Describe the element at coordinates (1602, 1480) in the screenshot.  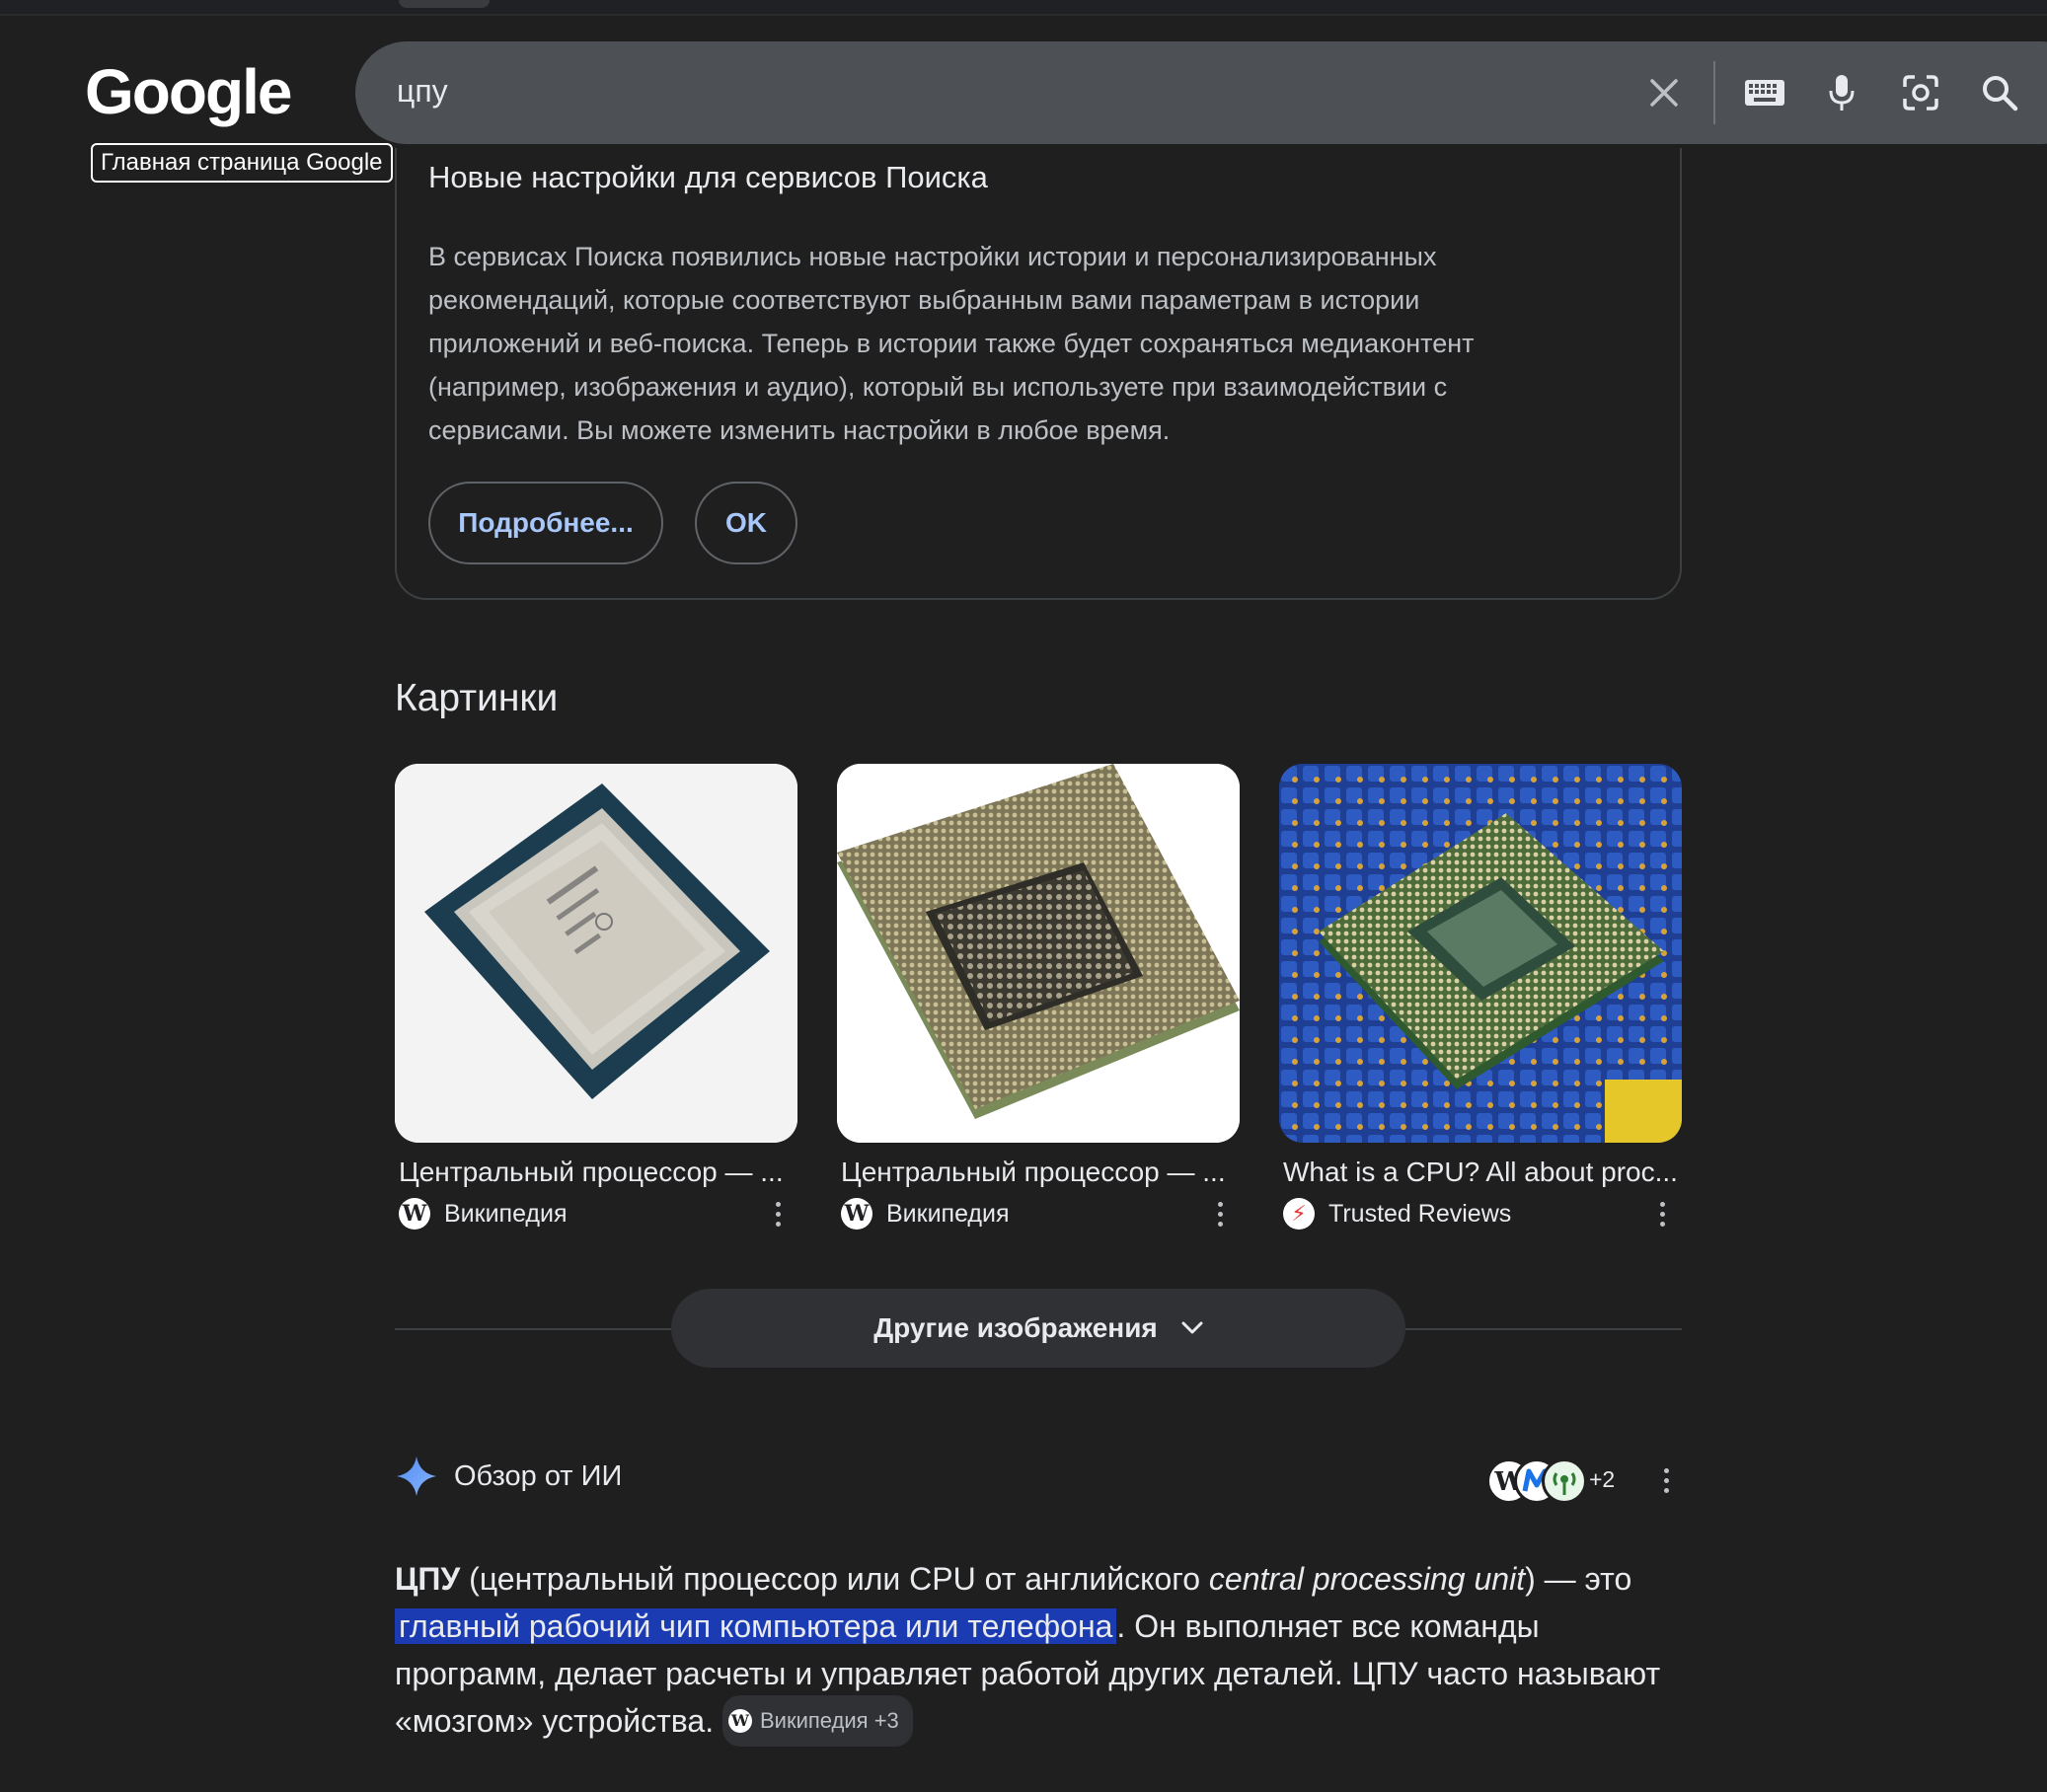
I see `ai-sources-count: +2` at that location.